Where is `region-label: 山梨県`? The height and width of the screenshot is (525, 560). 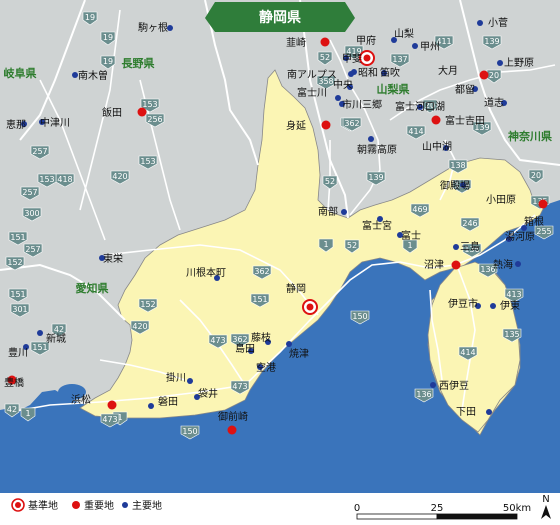 region-label: 山梨県 is located at coordinates (393, 89).